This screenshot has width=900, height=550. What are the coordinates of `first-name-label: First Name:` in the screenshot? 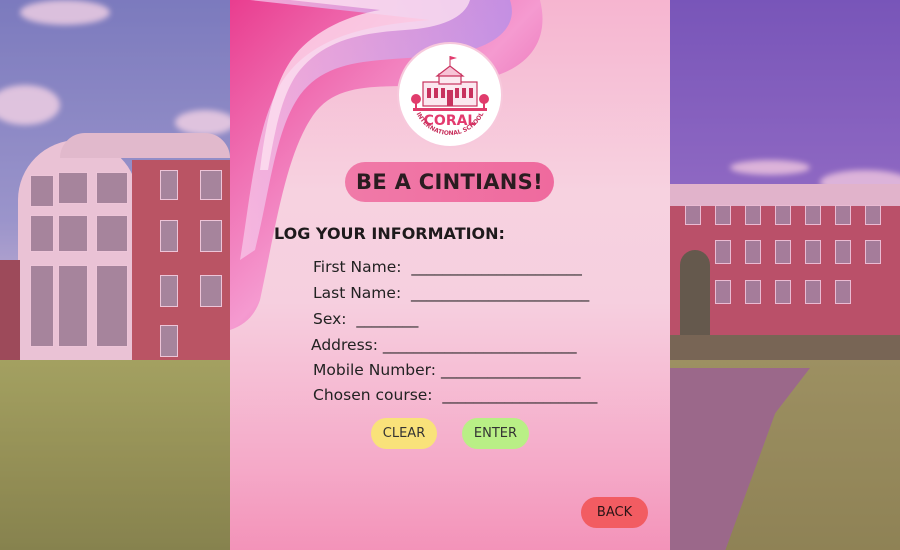 It's located at (357, 267).